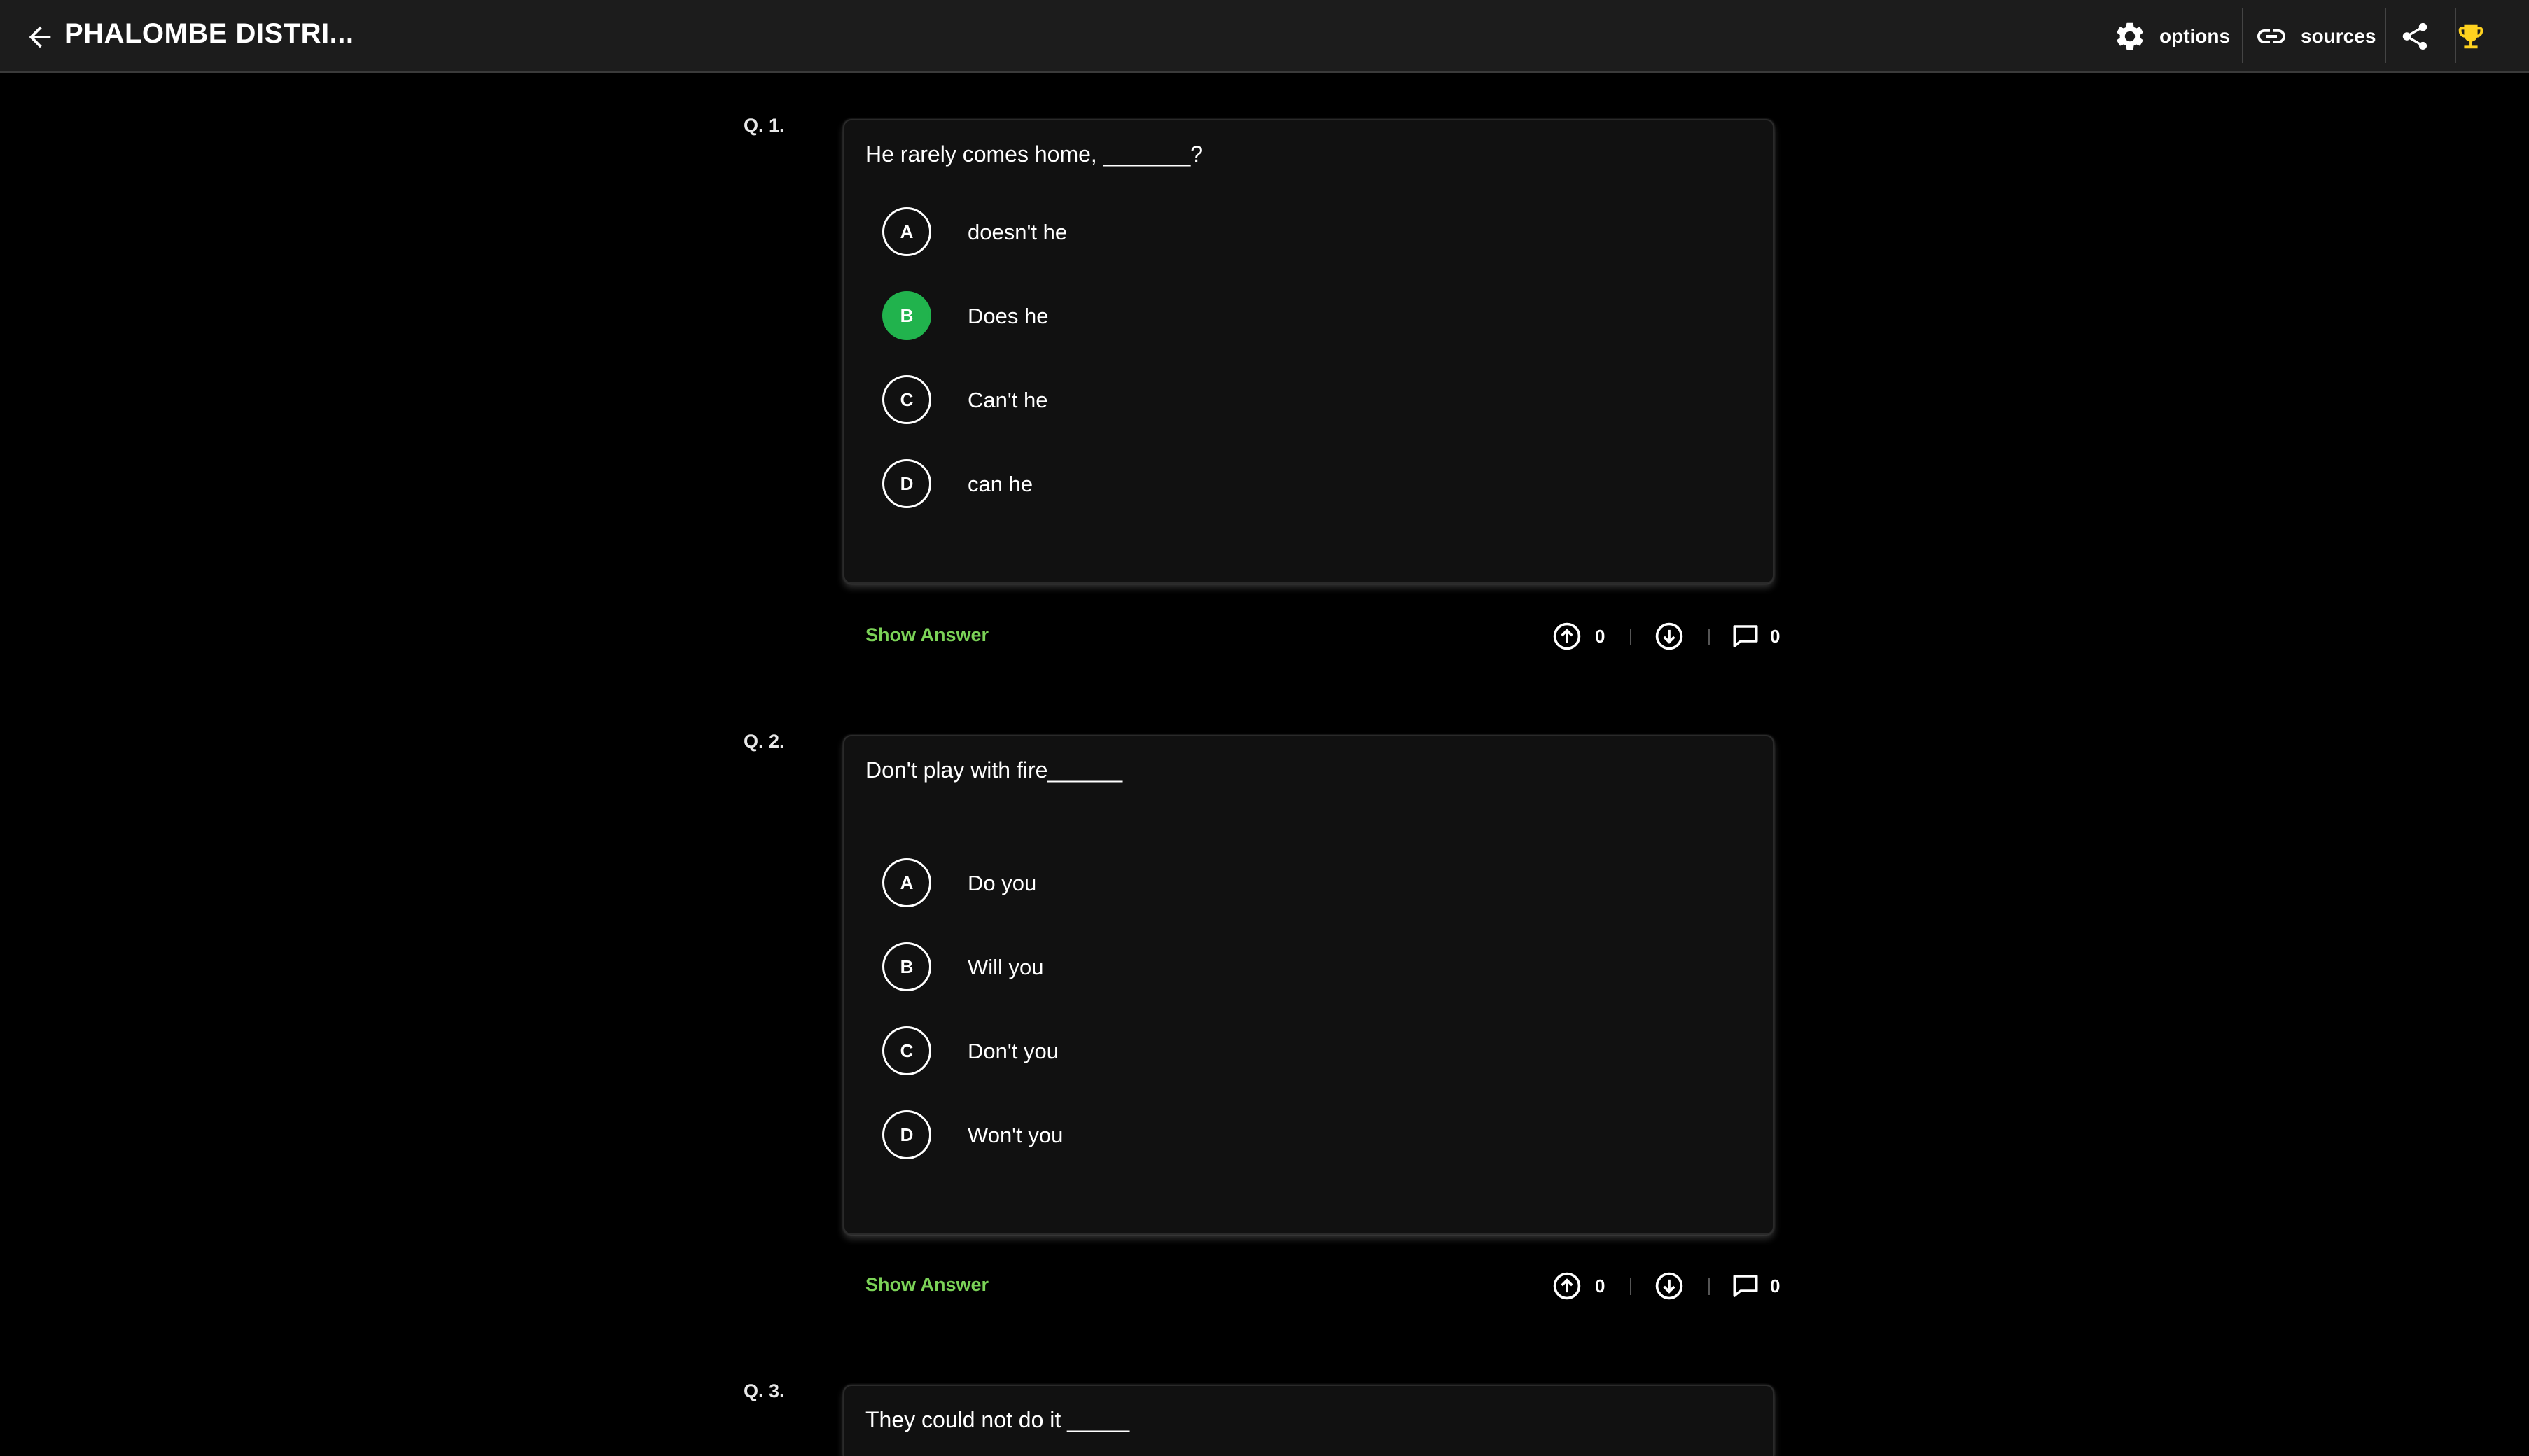 The image size is (2529, 1456). I want to click on option-text: doesn't he, so click(1018, 232).